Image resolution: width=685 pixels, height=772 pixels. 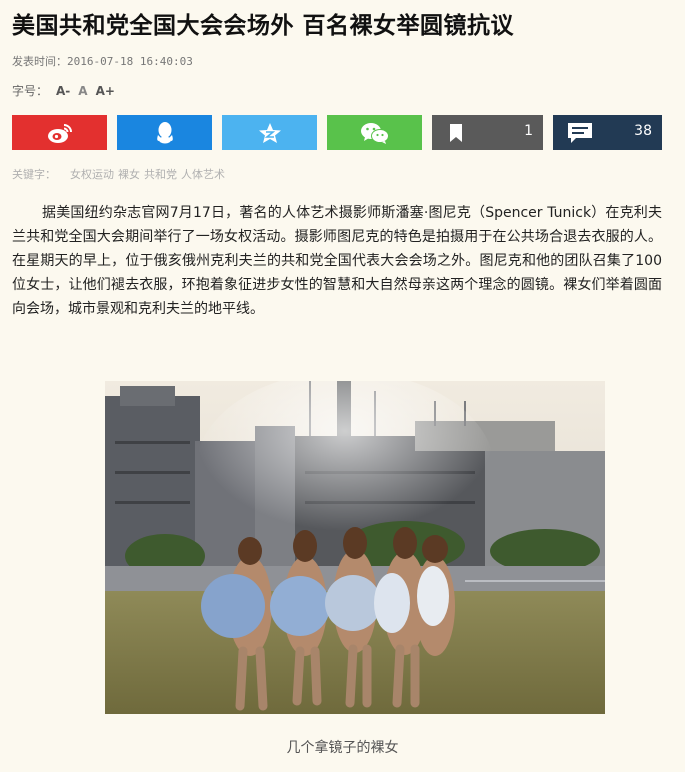 I want to click on bookmark-count: 1, so click(x=528, y=131).